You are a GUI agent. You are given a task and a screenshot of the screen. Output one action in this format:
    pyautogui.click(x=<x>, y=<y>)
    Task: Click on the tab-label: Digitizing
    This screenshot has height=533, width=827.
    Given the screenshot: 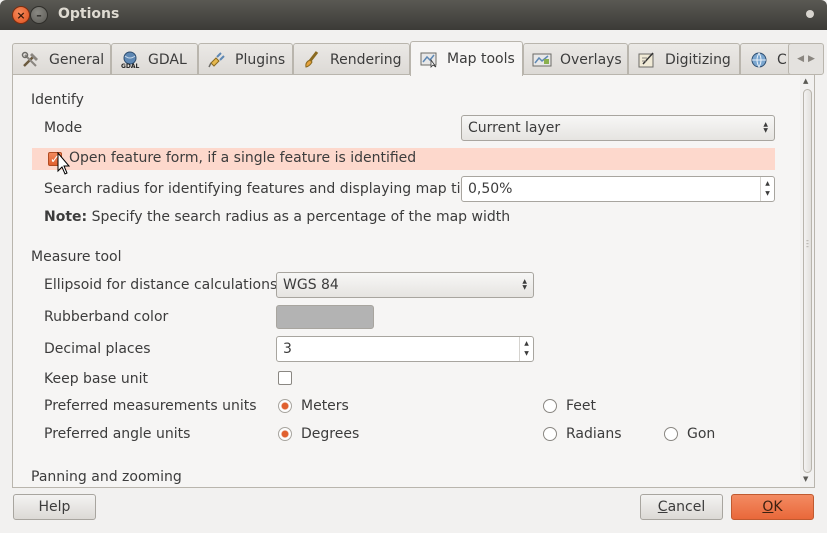 What is the action you would take?
    pyautogui.click(x=698, y=59)
    